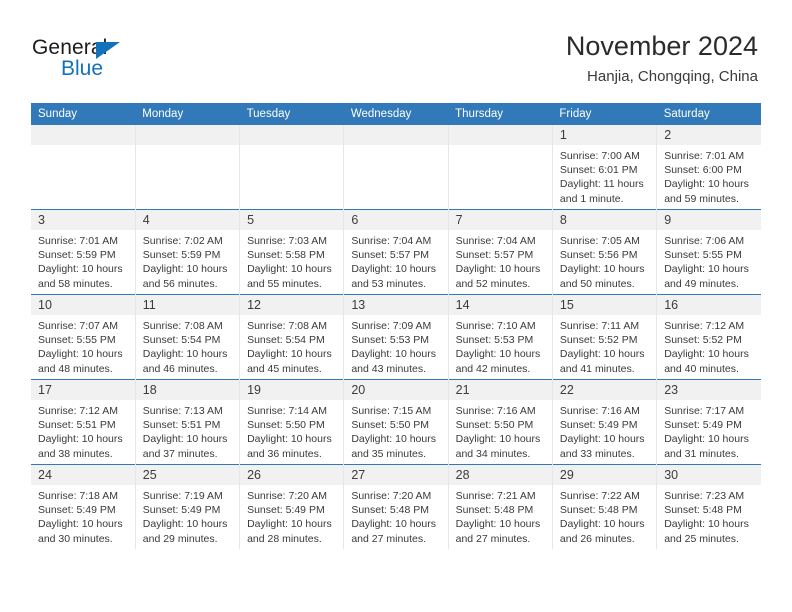  Describe the element at coordinates (602, 361) in the screenshot. I see `daylight-text: Daylight: 10 hours and 41 minutes.` at that location.